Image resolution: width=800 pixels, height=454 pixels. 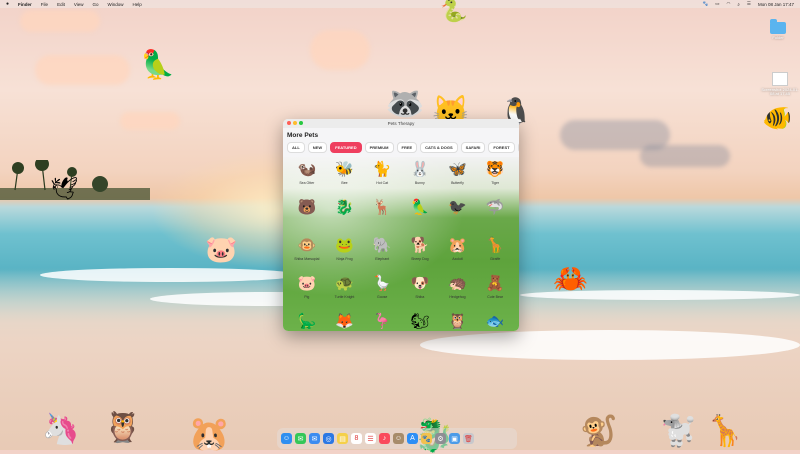 What do you see at coordinates (295, 123) in the screenshot?
I see `minimize-button` at bounding box center [295, 123].